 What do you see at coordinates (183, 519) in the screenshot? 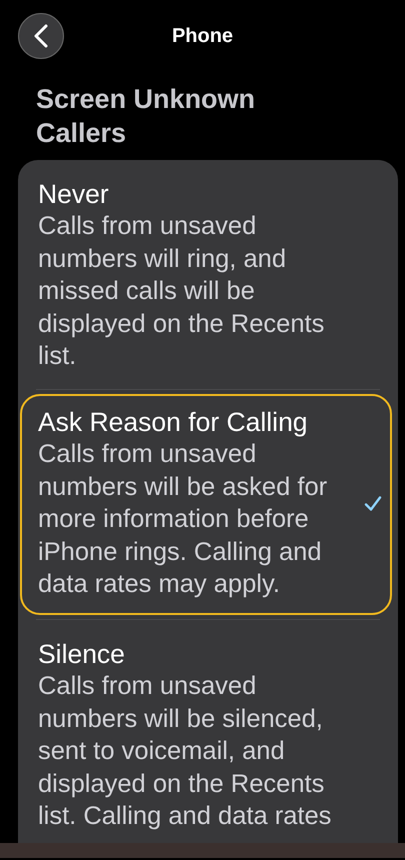
I see `option-description: Calls from unsaved numbers will be asked for more information before iPhone rings. Calling and data rates may apply.` at bounding box center [183, 519].